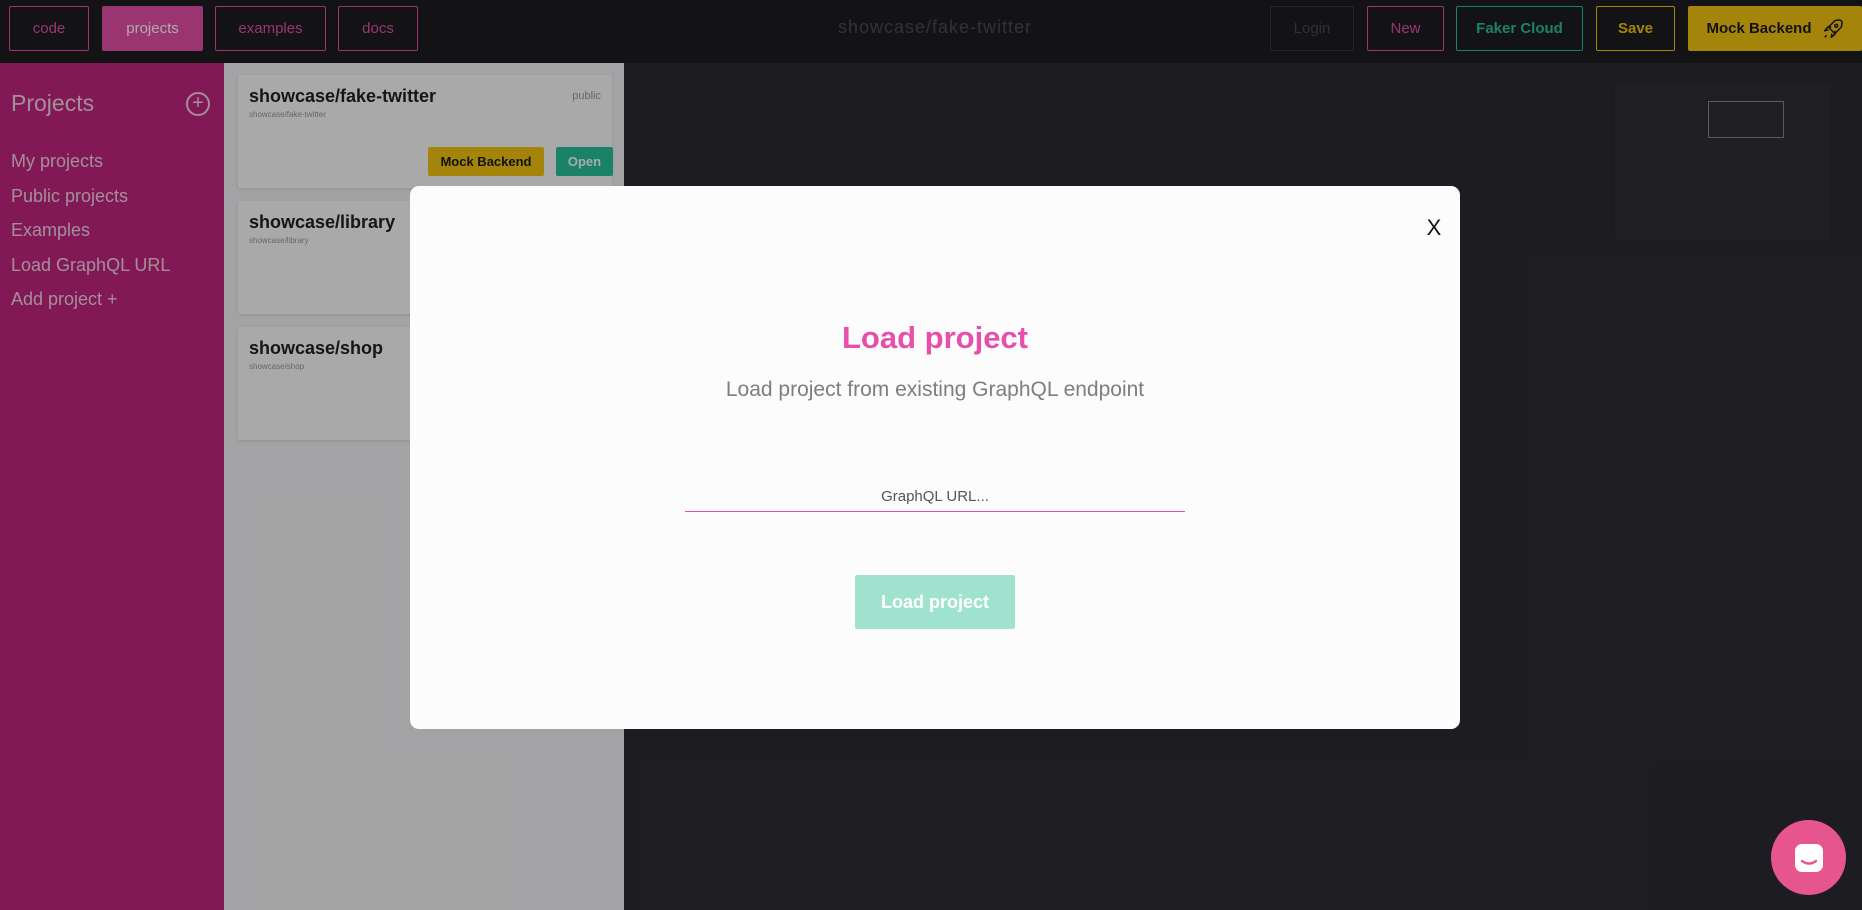  Describe the element at coordinates (934, 337) in the screenshot. I see `modal-title: Load project` at that location.